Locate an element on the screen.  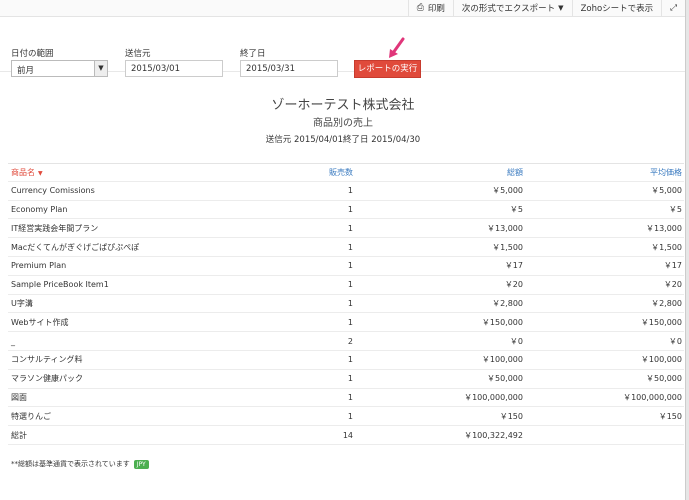
printer-icon: ⎙ is located at coordinates (420, 8).